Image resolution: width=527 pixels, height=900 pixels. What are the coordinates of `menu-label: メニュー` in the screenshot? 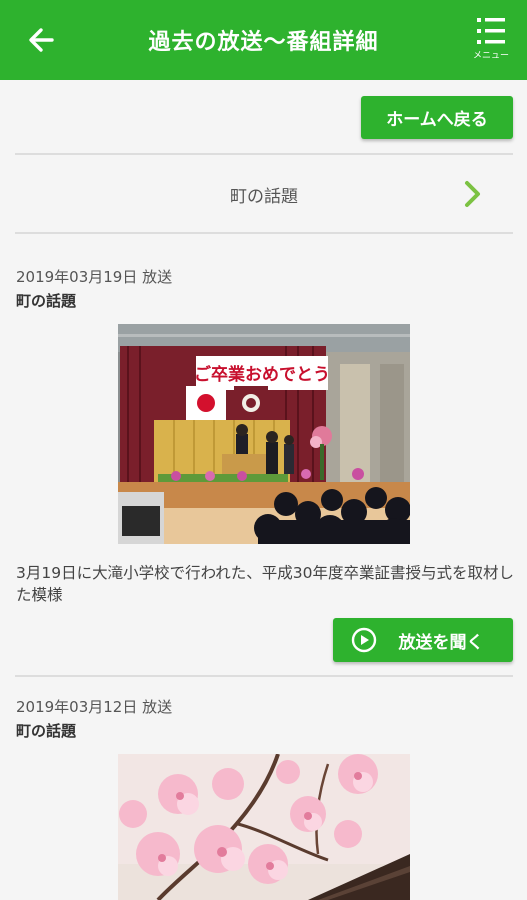 It's located at (490, 56).